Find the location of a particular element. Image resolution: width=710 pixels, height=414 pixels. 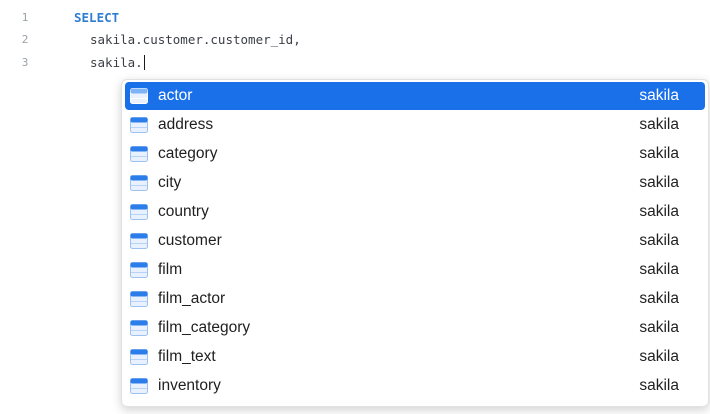

autocomplete-item: film_actor sakila is located at coordinates (415, 299).